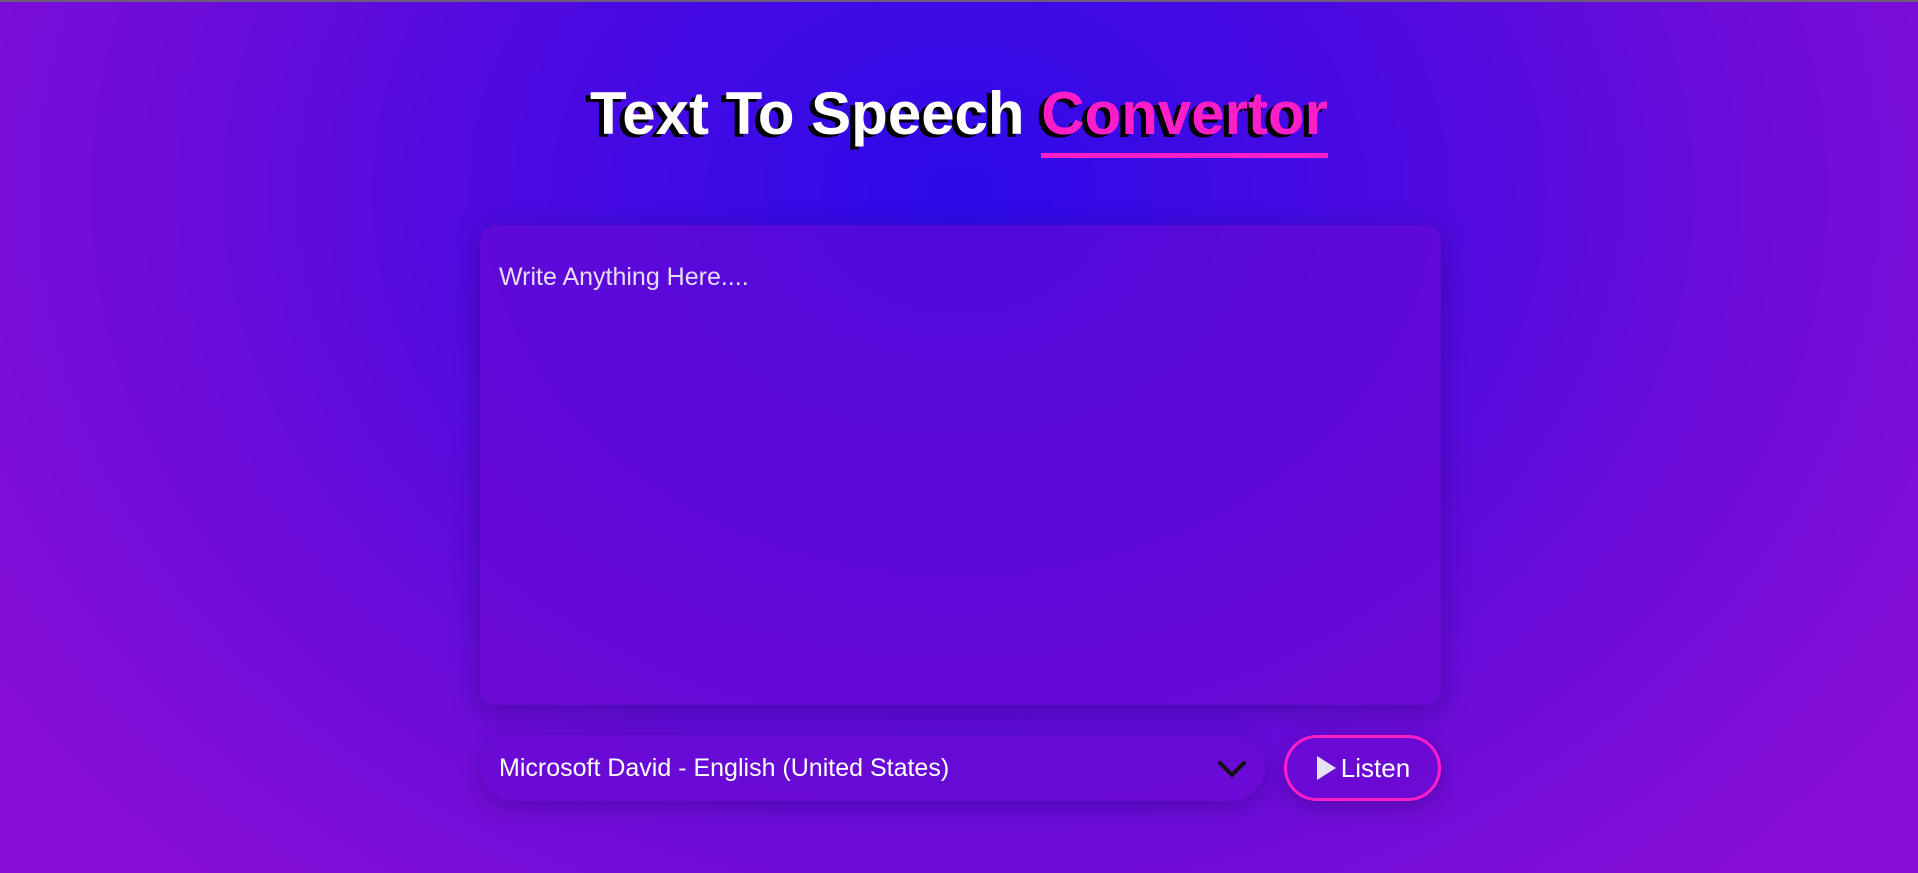  What do you see at coordinates (1375, 767) in the screenshot?
I see `listen-button-label: Listen` at bounding box center [1375, 767].